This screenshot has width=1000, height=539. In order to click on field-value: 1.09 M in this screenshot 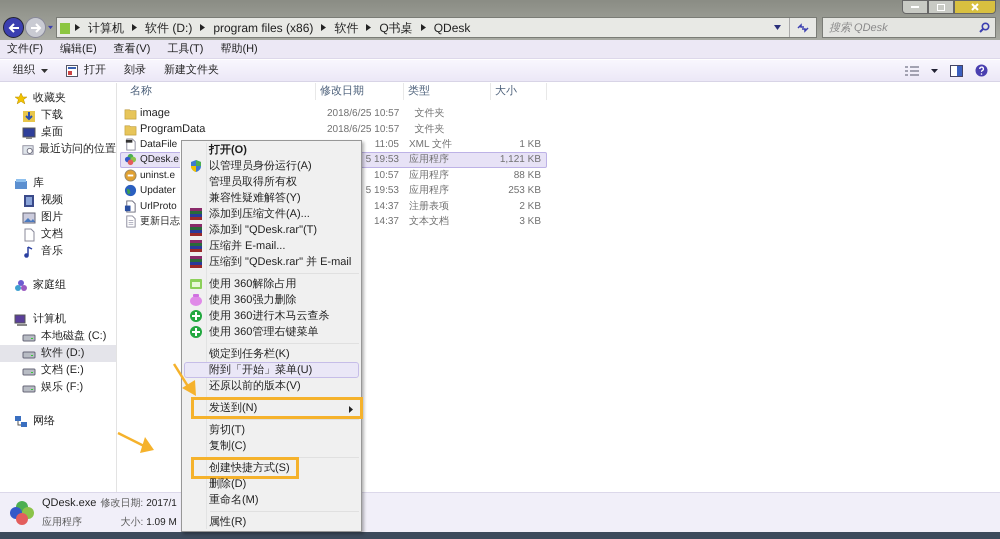, I will do `click(161, 523)`.